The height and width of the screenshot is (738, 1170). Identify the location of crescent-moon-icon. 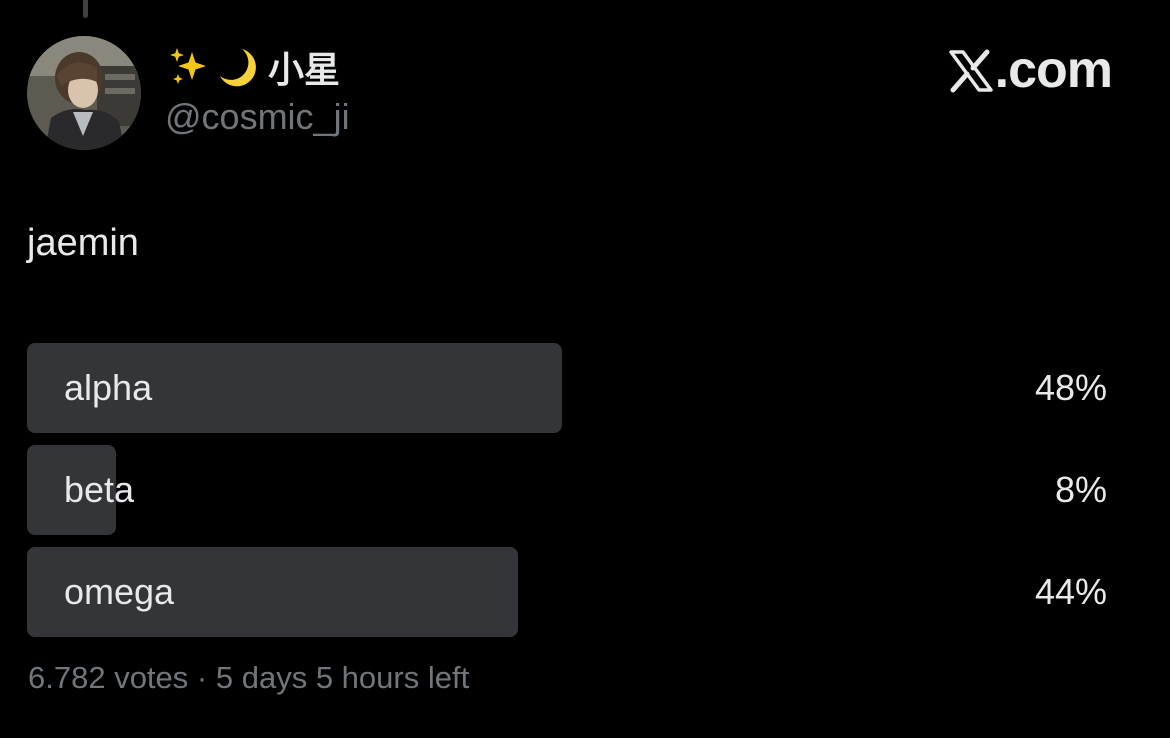
(238, 68).